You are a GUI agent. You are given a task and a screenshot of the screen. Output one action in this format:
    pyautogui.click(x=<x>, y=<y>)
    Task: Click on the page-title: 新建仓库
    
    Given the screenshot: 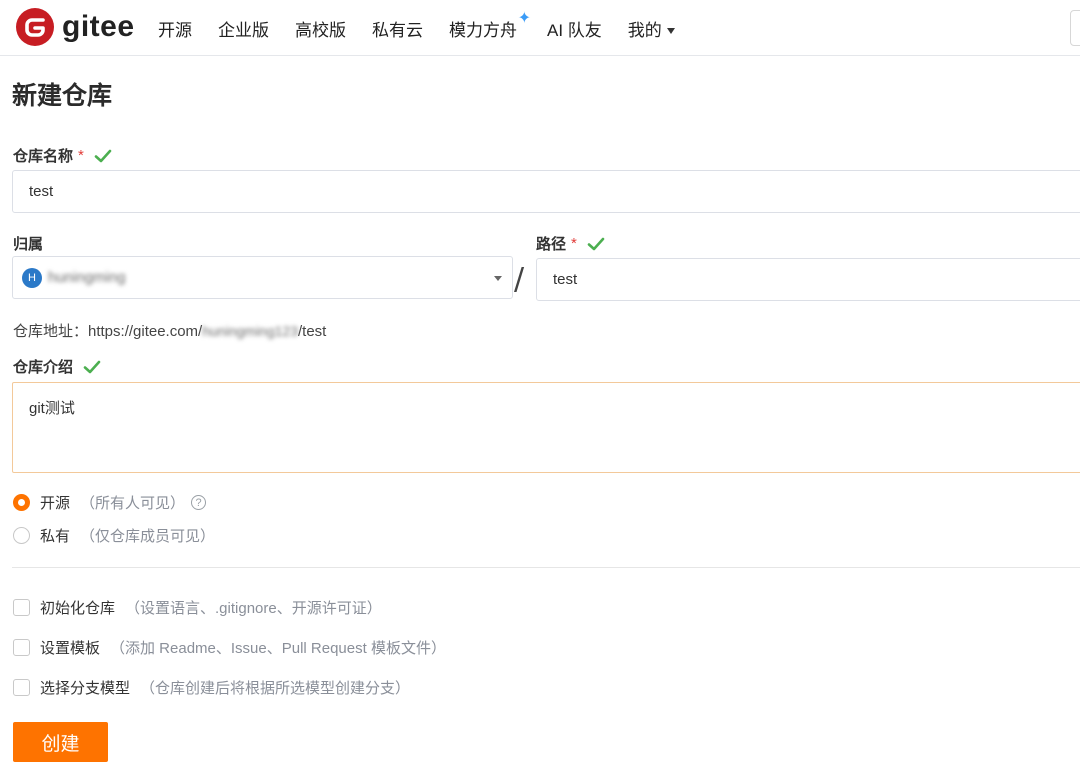 What is the action you would take?
    pyautogui.click(x=62, y=96)
    